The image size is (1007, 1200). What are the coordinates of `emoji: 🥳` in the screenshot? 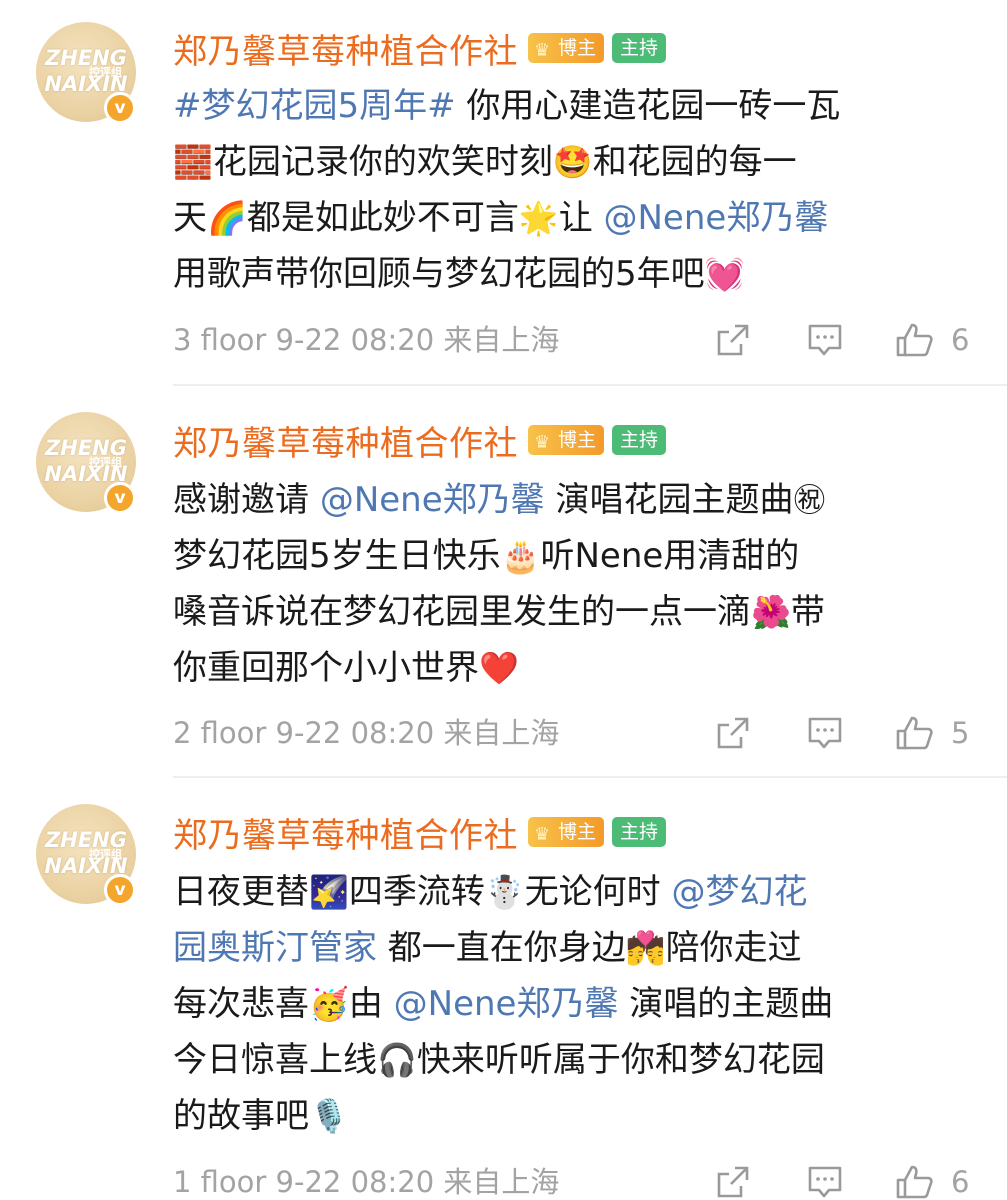 It's located at (329, 1004).